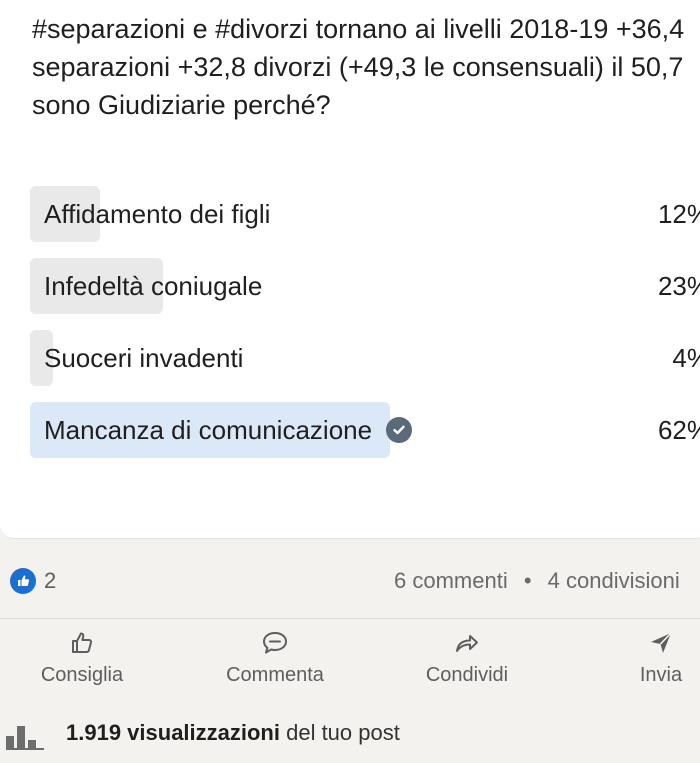 The width and height of the screenshot is (700, 763). What do you see at coordinates (144, 358) in the screenshot?
I see `poll-option-label: Suoceri invadenti` at bounding box center [144, 358].